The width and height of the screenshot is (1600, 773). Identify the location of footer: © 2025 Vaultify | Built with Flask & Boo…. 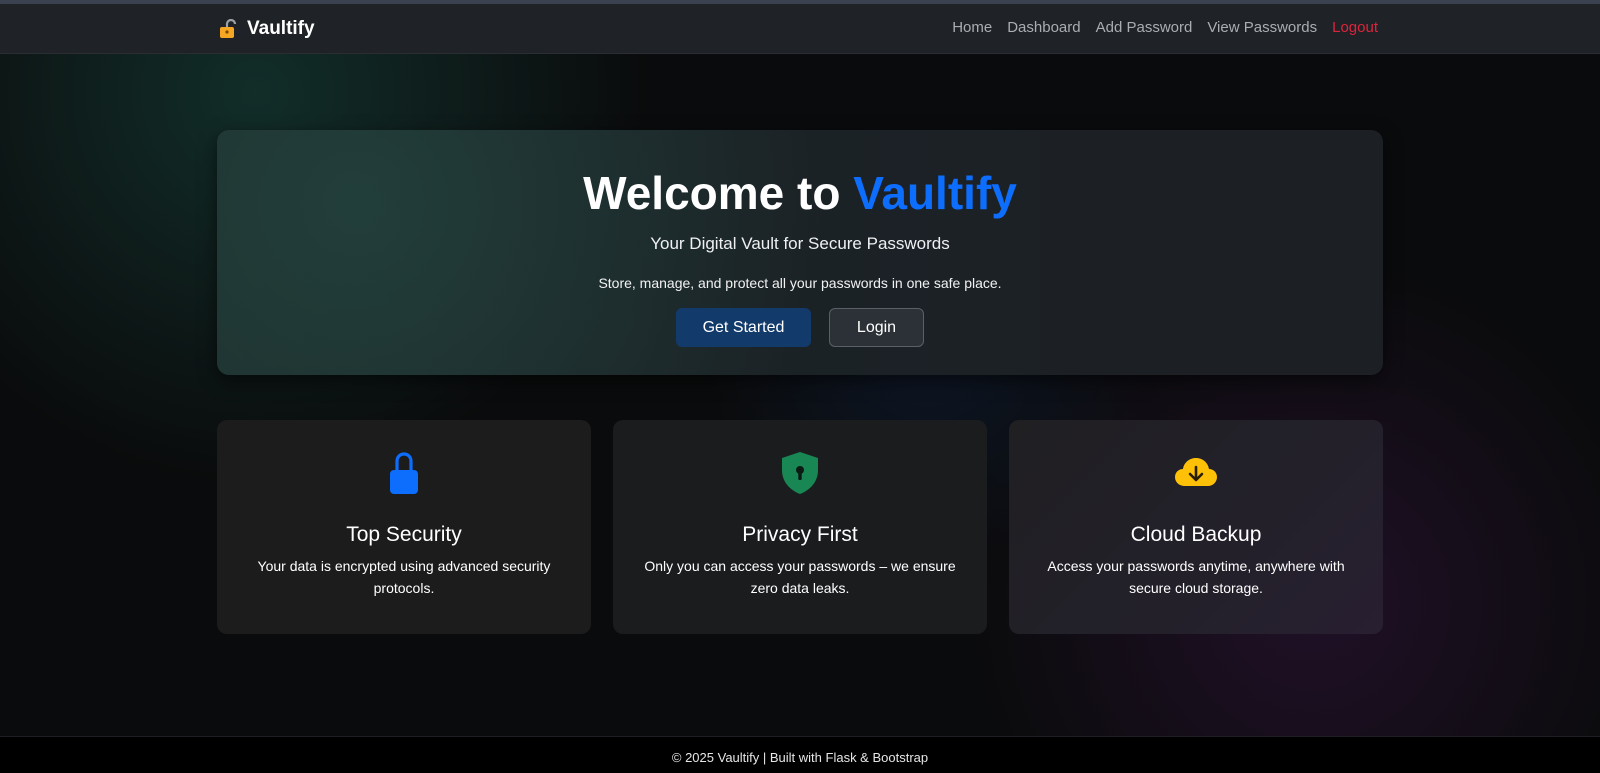
(800, 754).